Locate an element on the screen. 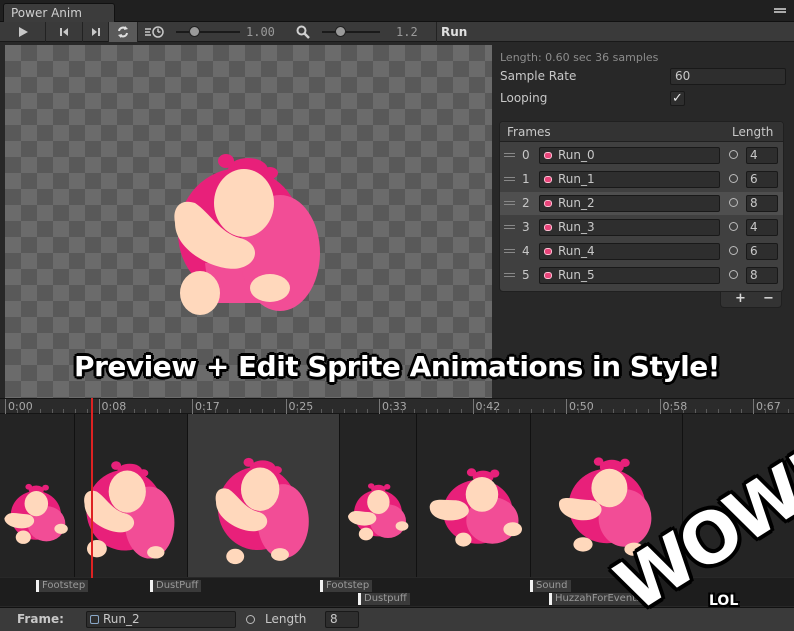 The image size is (794, 631). event-dustpuff: DustPuff is located at coordinates (176, 586).